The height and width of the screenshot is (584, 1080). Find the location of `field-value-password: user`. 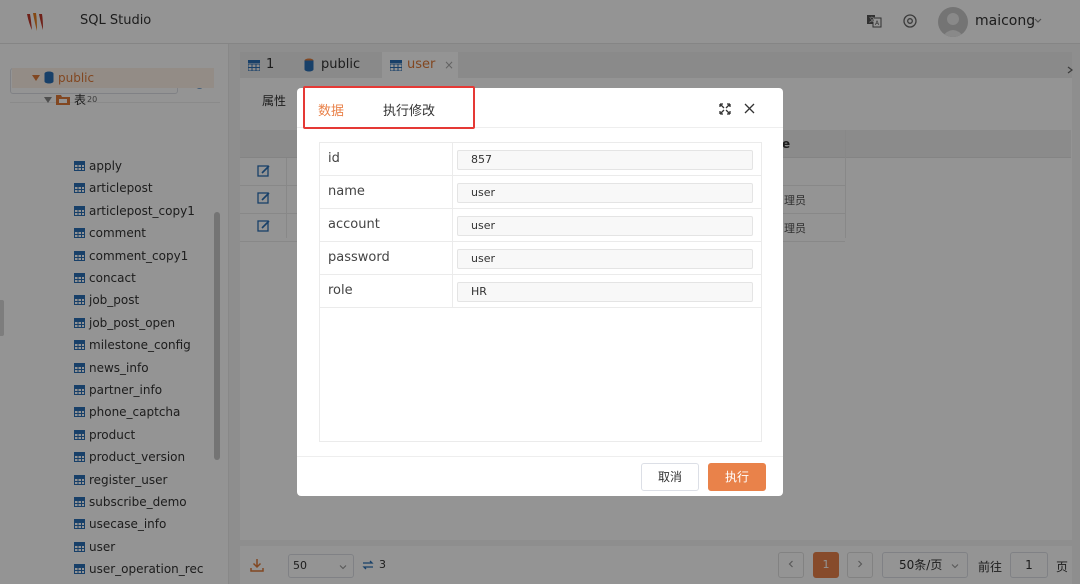

field-value-password: user is located at coordinates (605, 259).